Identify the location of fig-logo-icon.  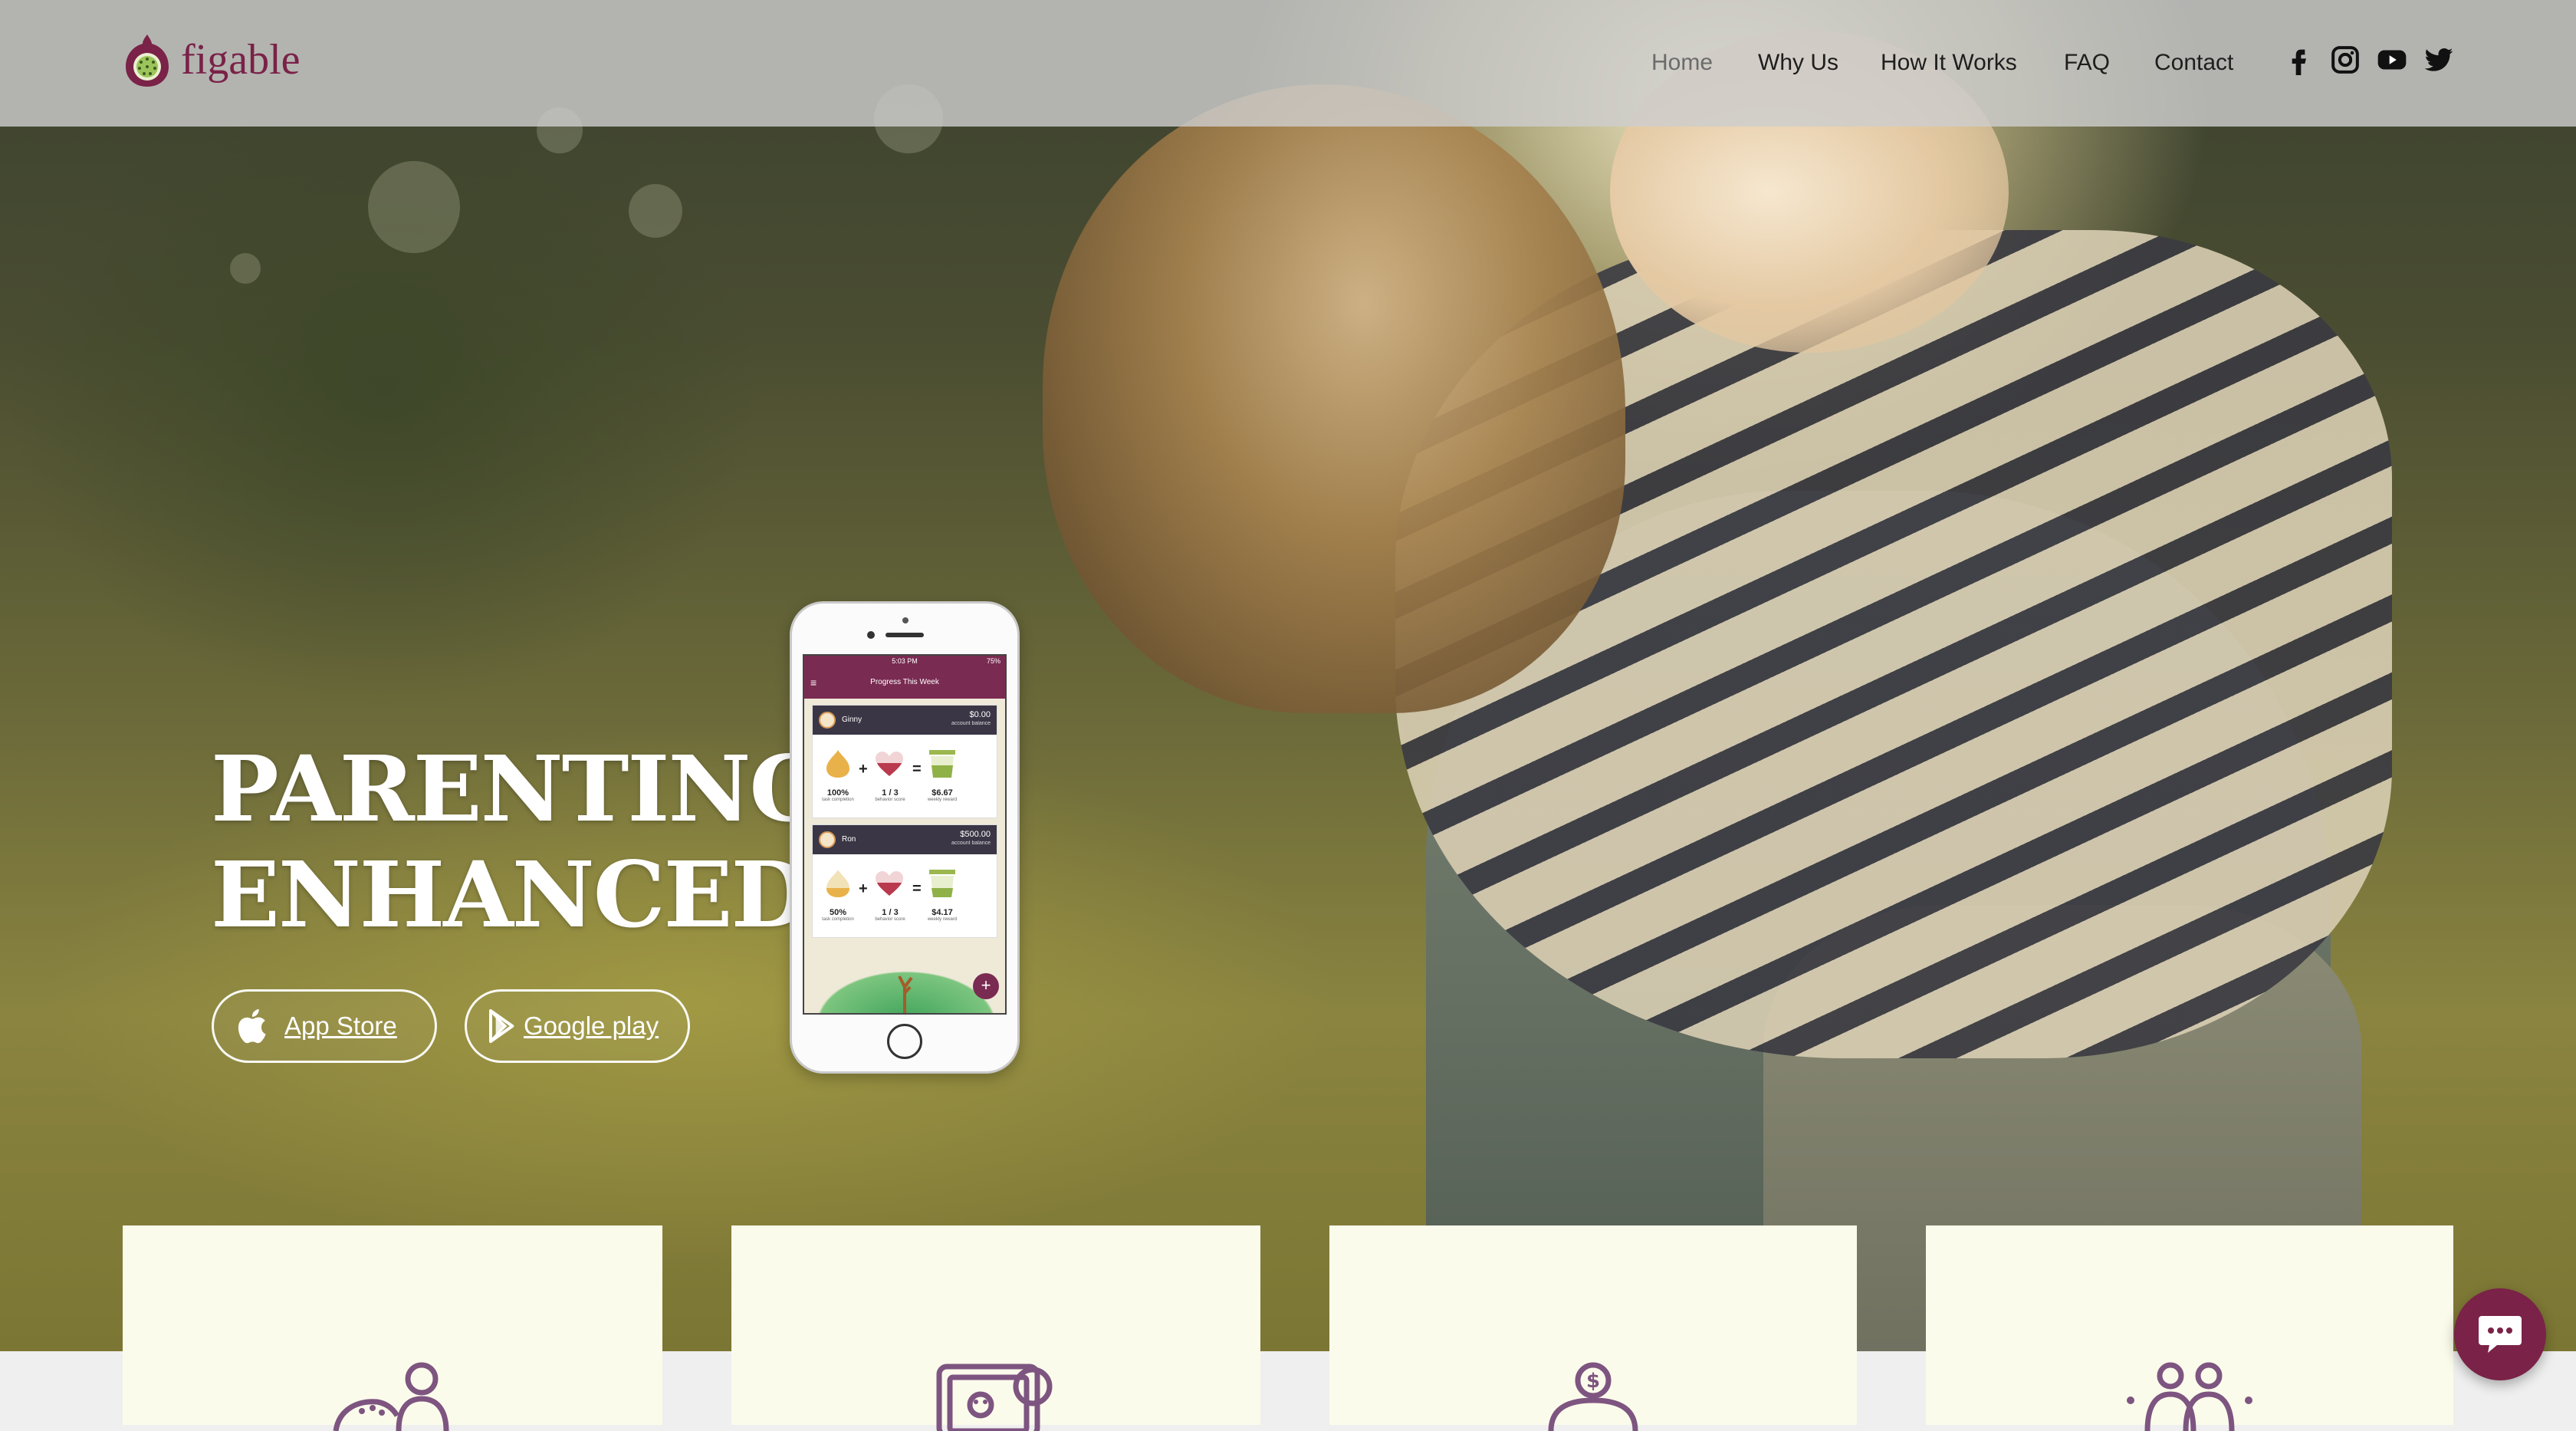
(147, 60).